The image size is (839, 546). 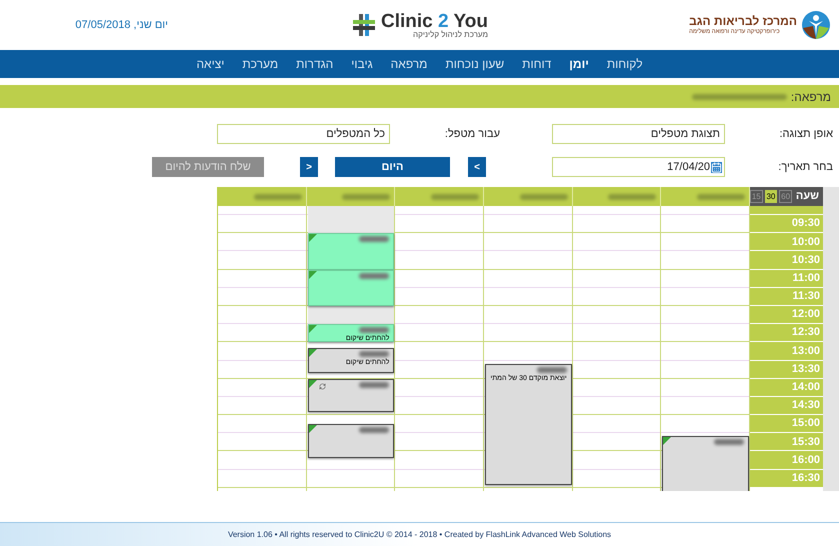 I want to click on view-mode-select: תצוגת מטפלים, so click(x=638, y=134).